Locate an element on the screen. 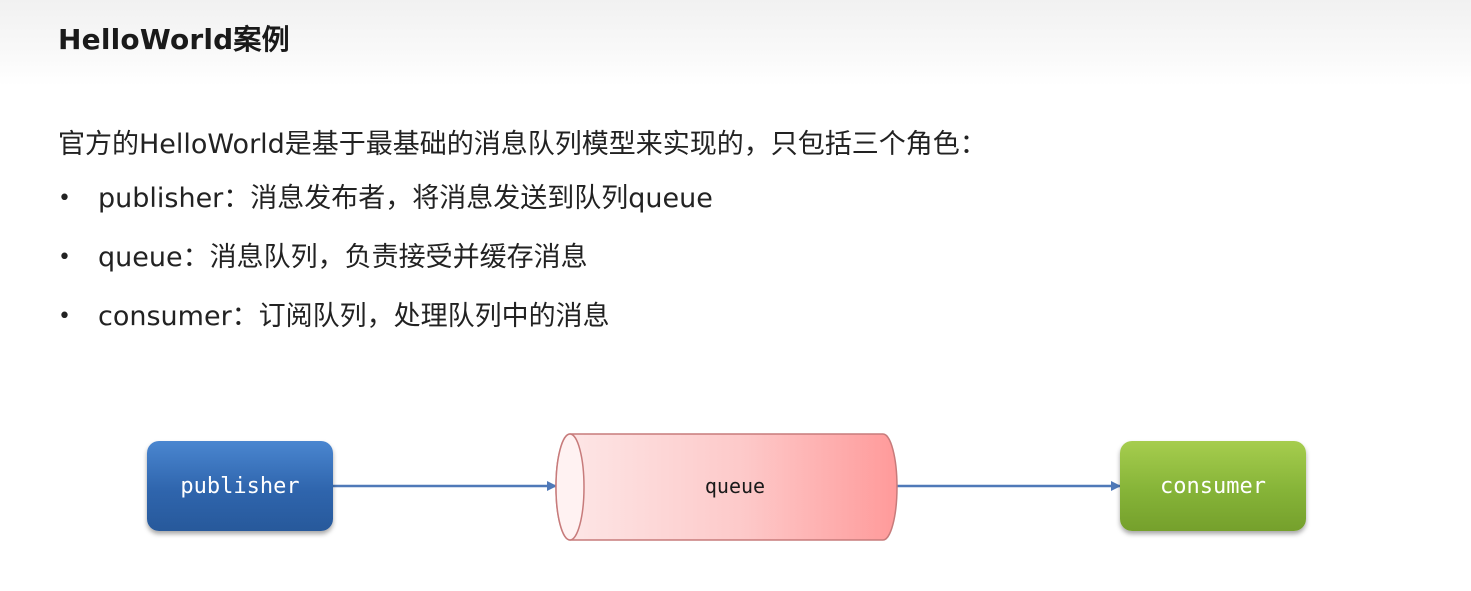 Image resolution: width=1471 pixels, height=591 pixels. consumer-node: consumer is located at coordinates (1213, 486).